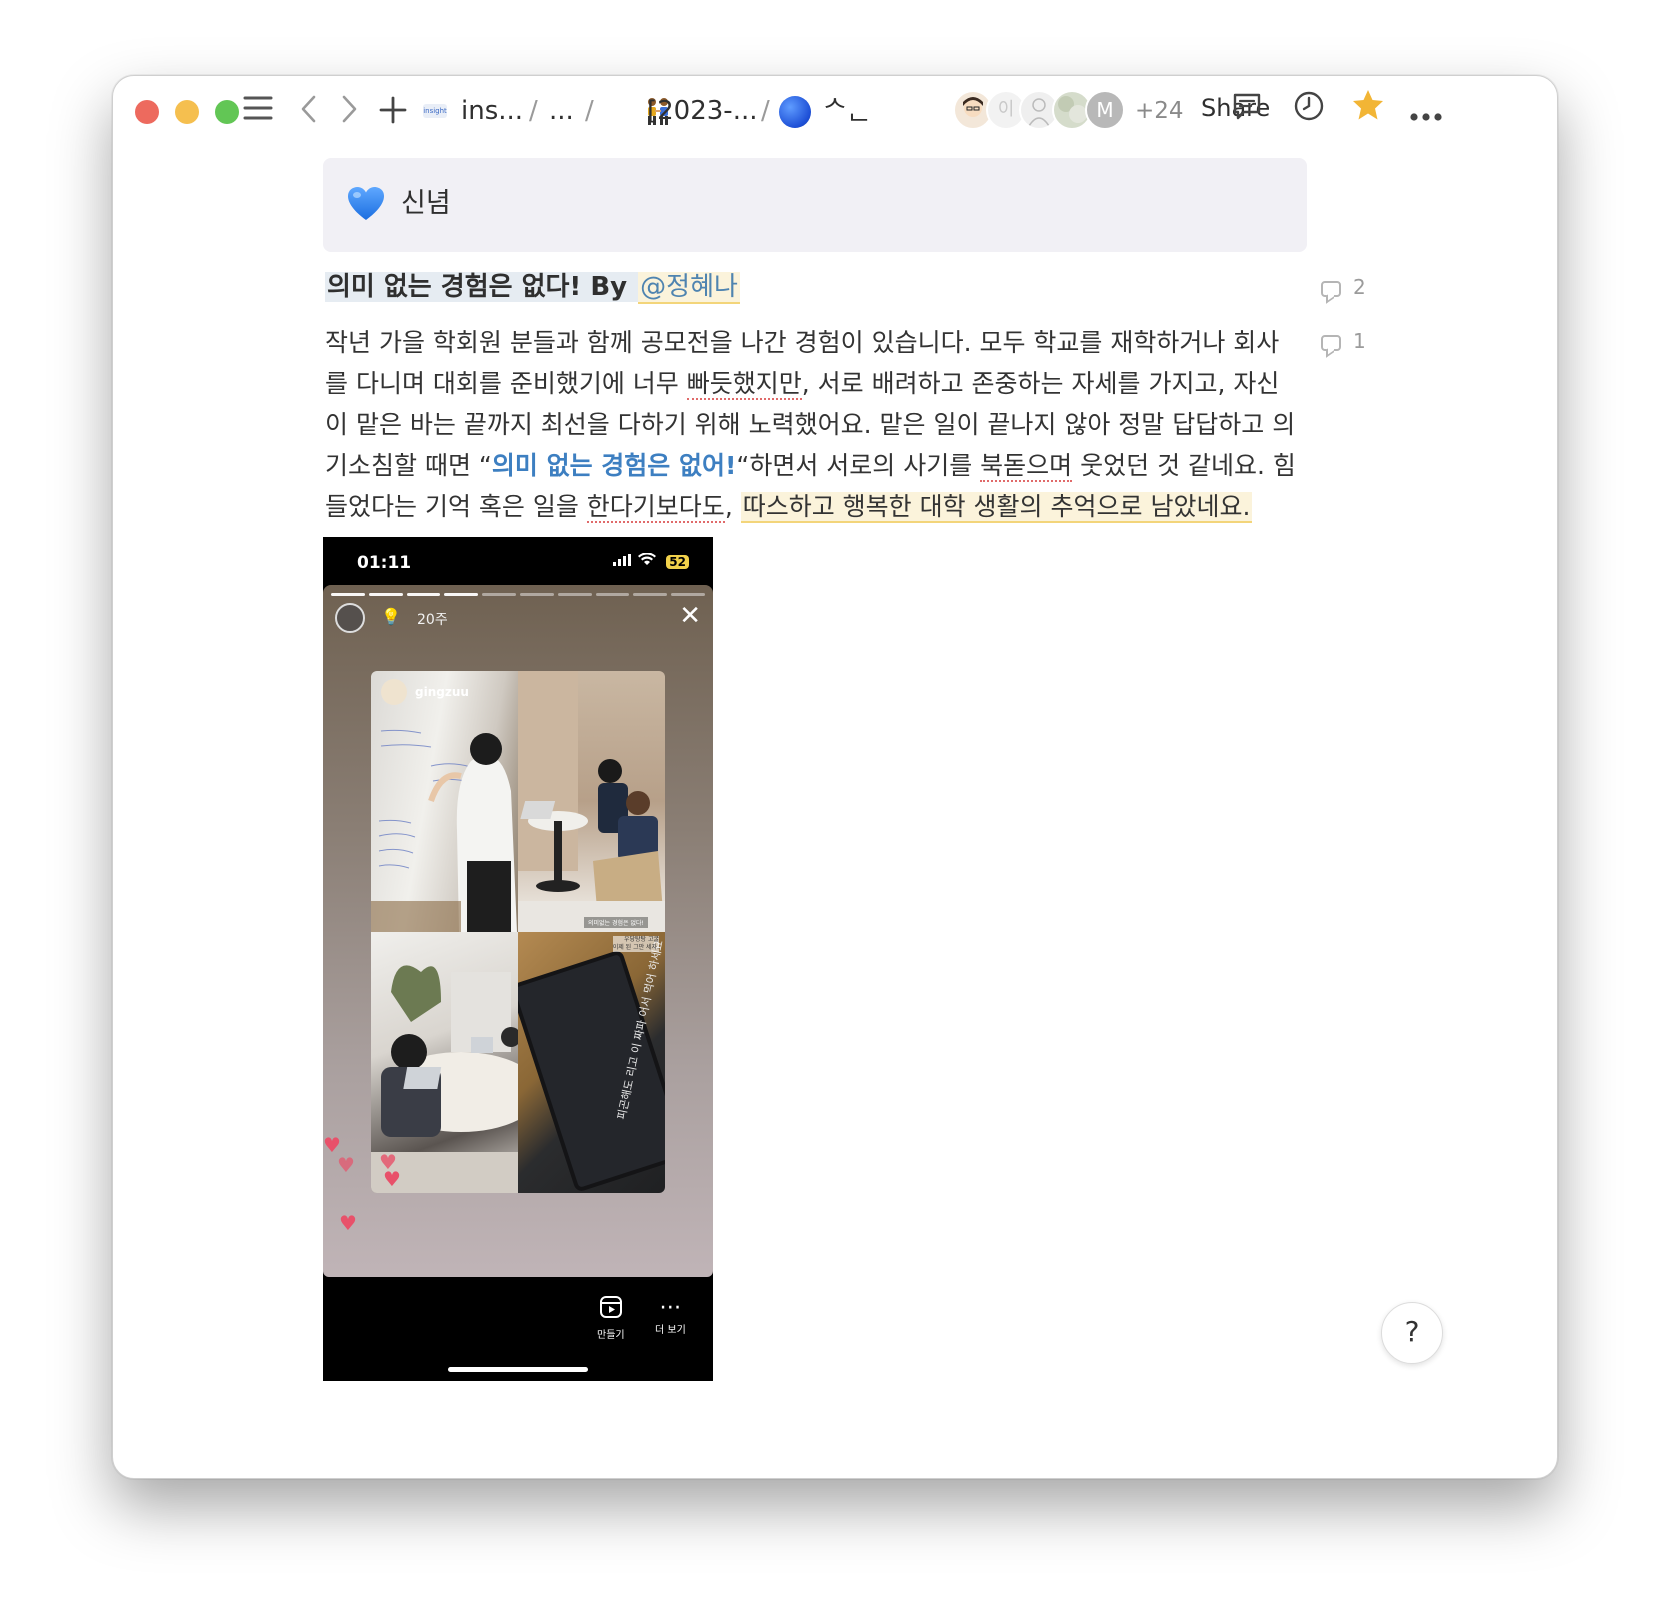 Image resolution: width=1664 pixels, height=1624 pixels. What do you see at coordinates (635, 947) in the screenshot?
I see `caption-line: 이제 된 그만 세자.` at bounding box center [635, 947].